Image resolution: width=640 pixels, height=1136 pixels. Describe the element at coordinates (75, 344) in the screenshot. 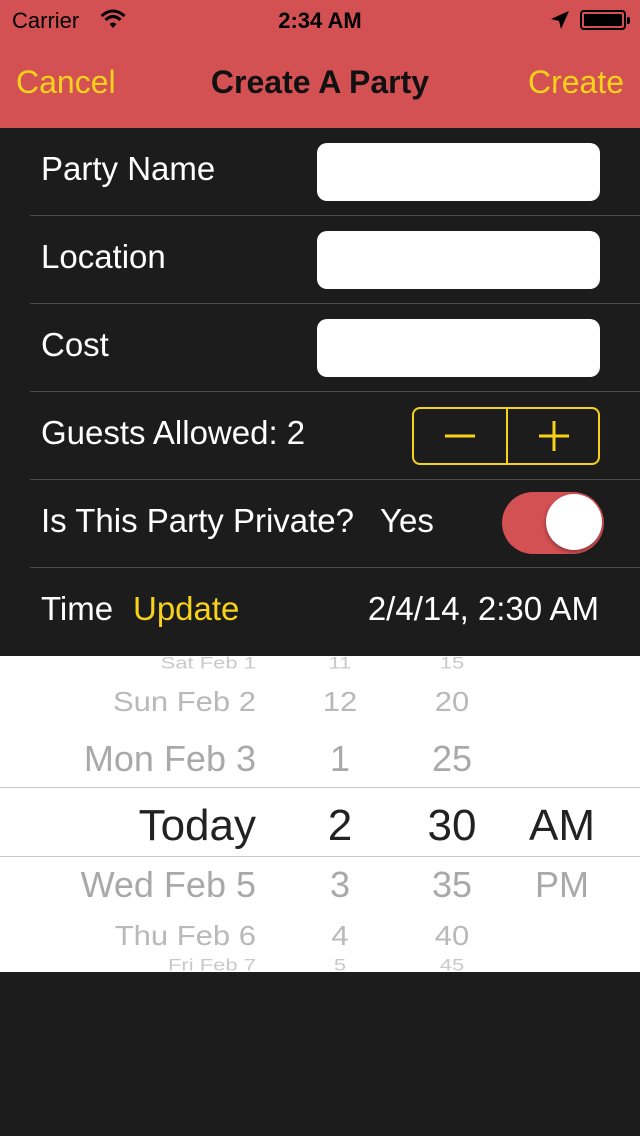

I see `cost-label: Cost` at that location.